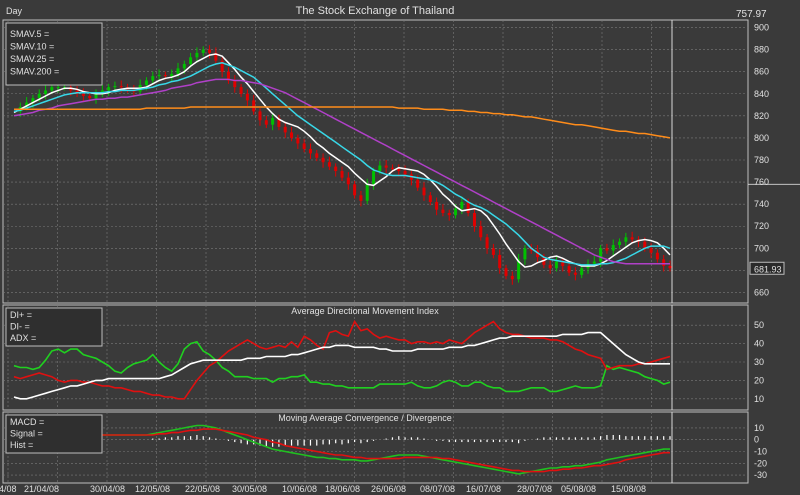 The image size is (800, 495). I want to click on x-tick-label: 08/07/08, so click(437, 489).